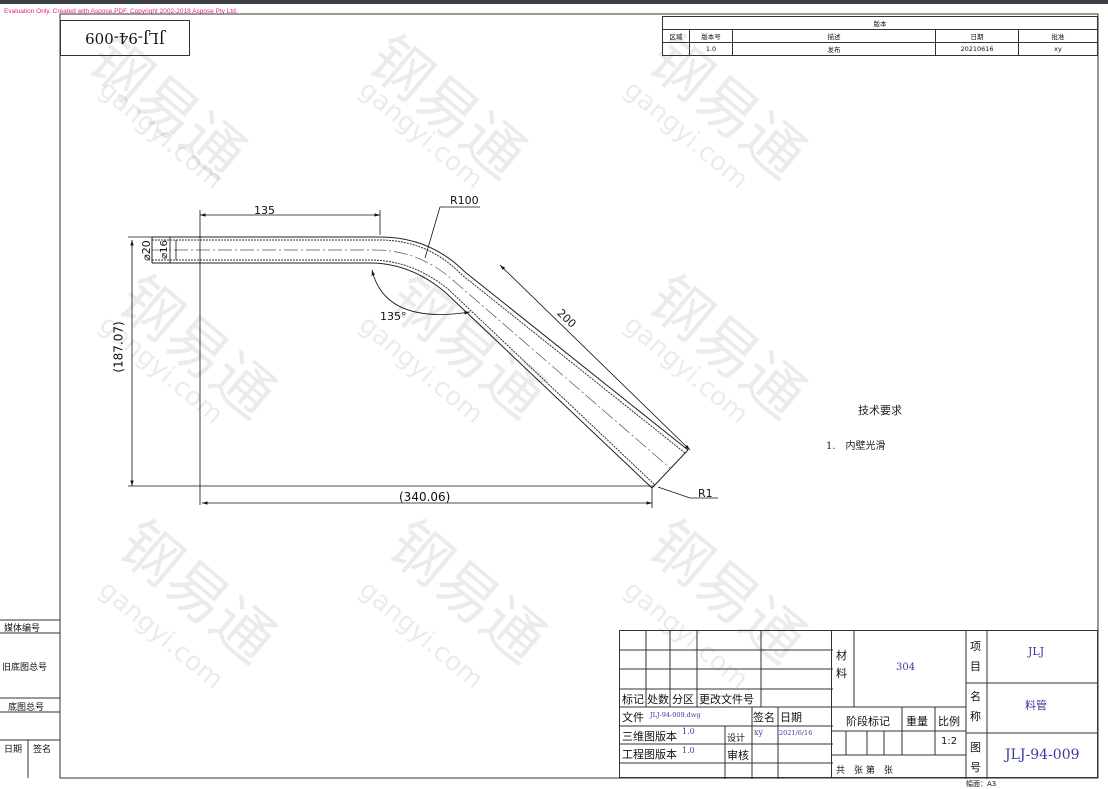 The height and width of the screenshot is (789, 1108). Describe the element at coordinates (411, 359) in the screenshot. I see `tube-centerline` at that location.